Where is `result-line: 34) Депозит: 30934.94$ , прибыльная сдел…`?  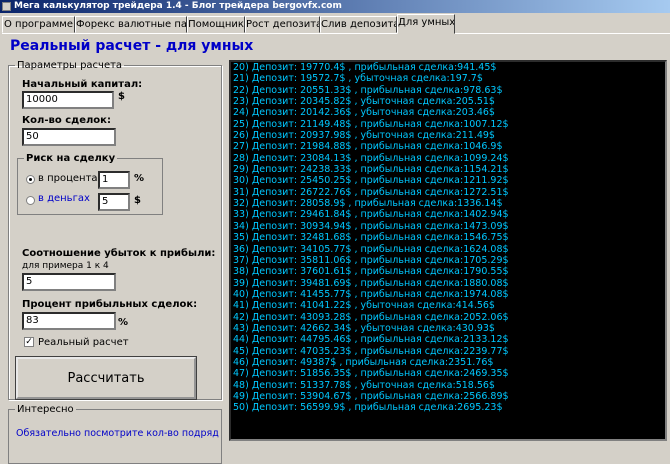
result-line: 34) Депозит: 30934.94$ , прибыльная сдел… is located at coordinates (371, 226).